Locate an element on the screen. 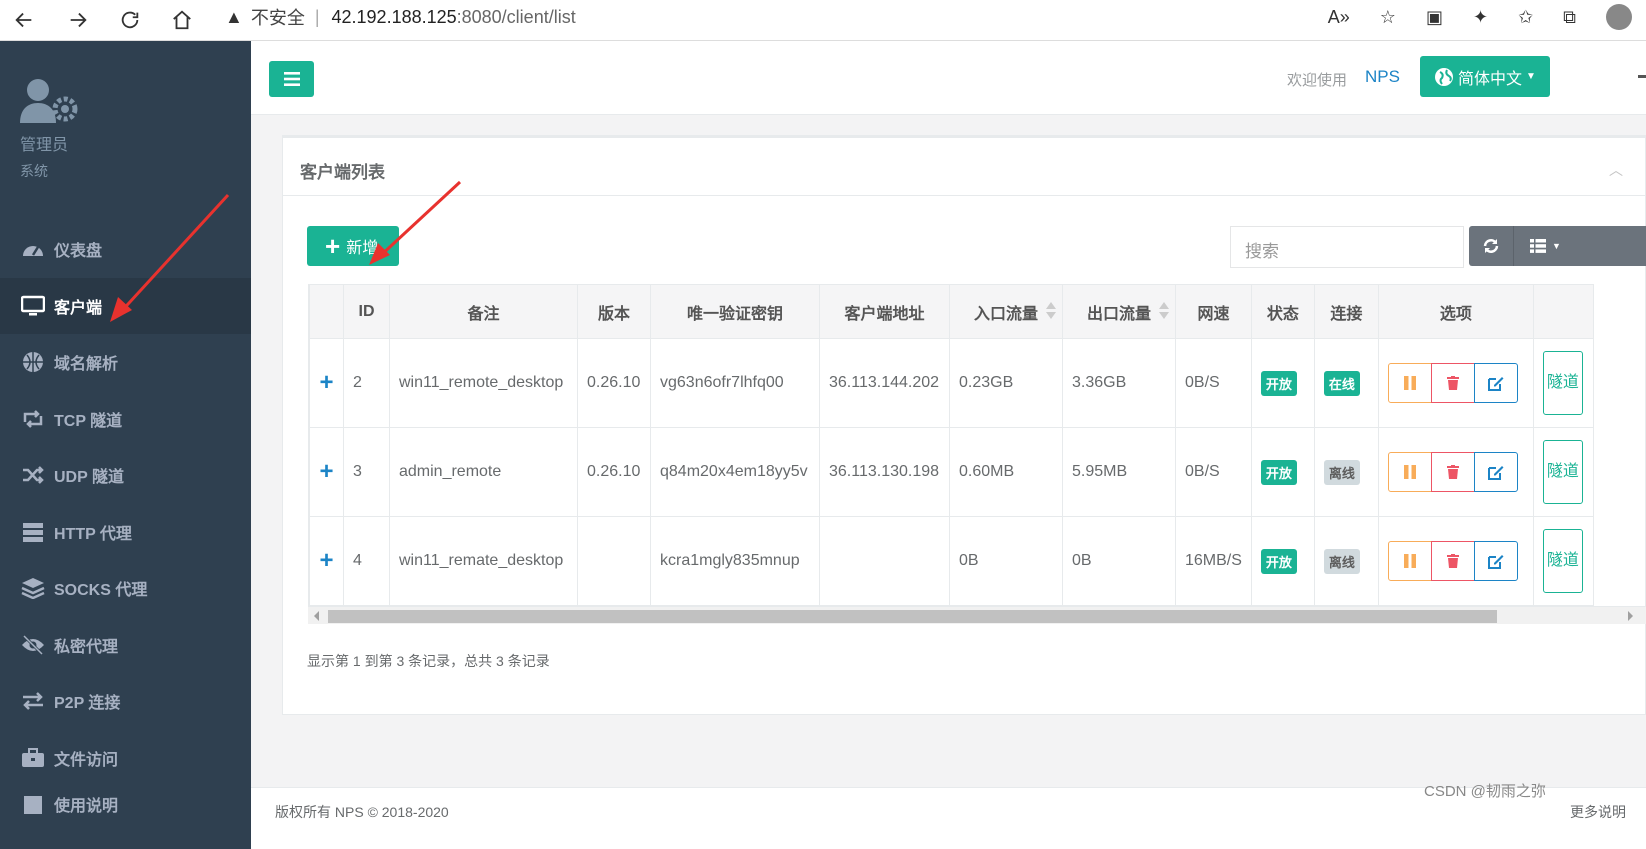 The height and width of the screenshot is (849, 1646). briefcase-icon is located at coordinates (33, 758).